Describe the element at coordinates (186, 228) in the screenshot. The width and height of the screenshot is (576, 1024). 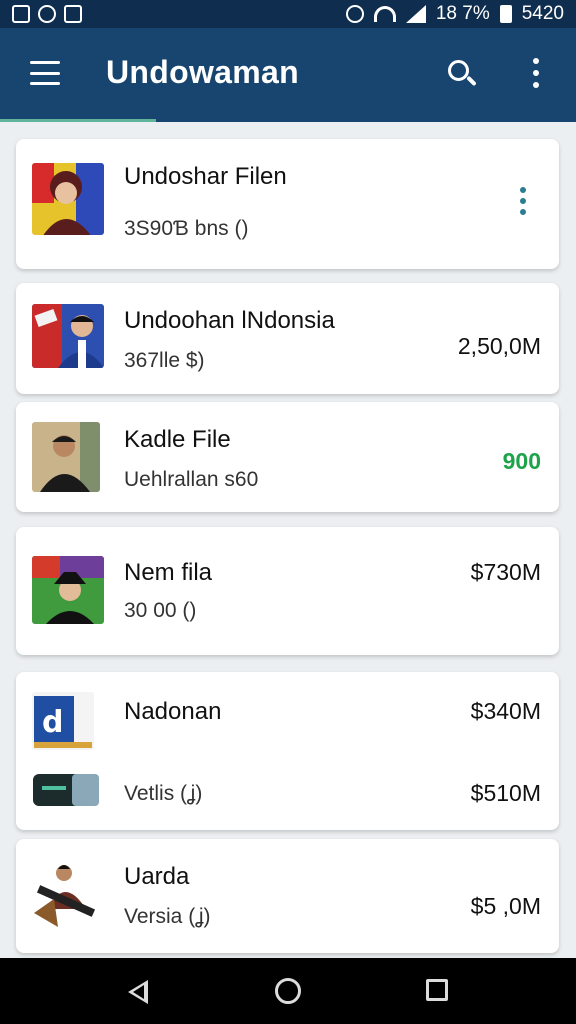
I see `item-subtitle: 3S90Ɓ bns ()` at that location.